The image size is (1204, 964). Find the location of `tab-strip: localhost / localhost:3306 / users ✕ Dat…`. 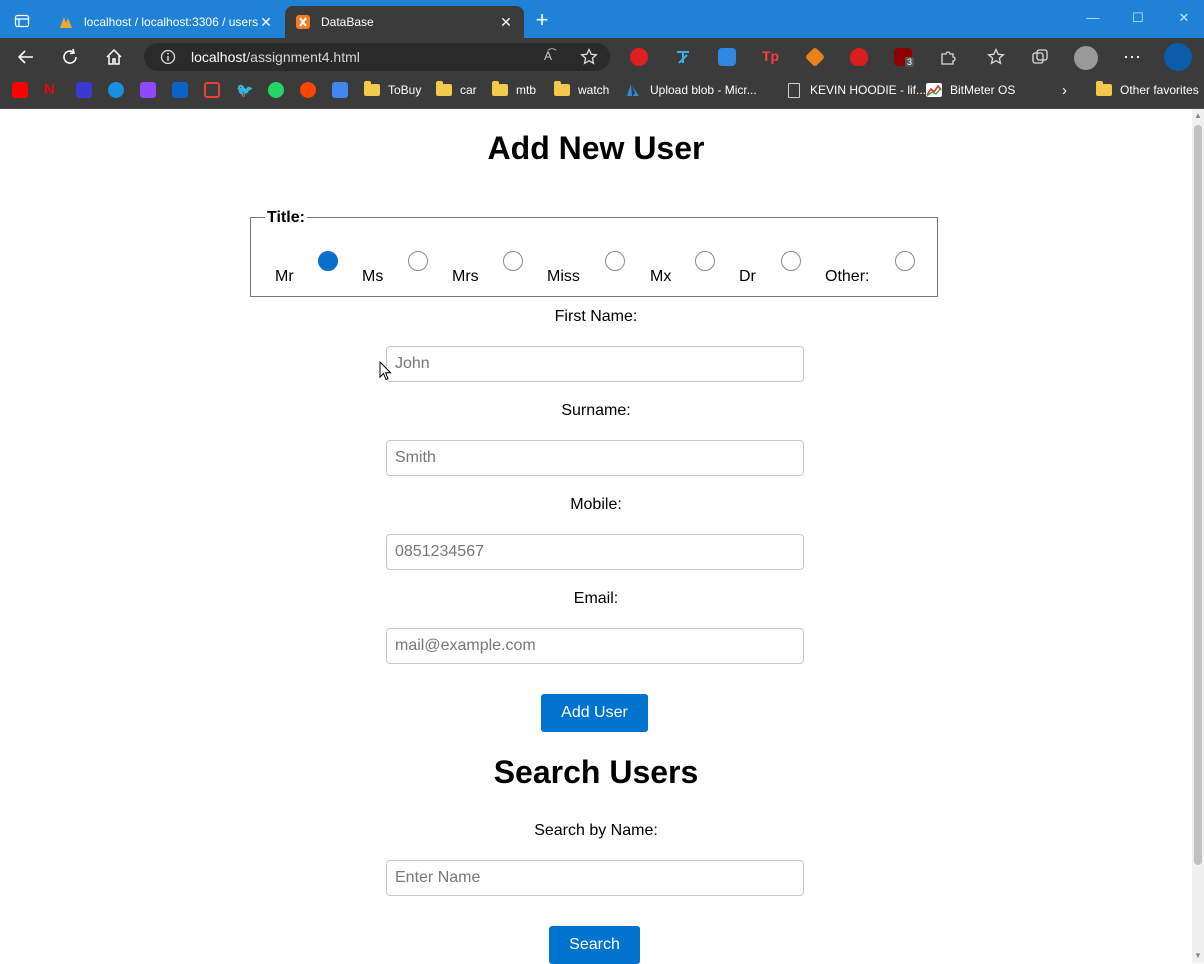

tab-strip: localhost / localhost:3306 / users ✕ Dat… is located at coordinates (602, 19).